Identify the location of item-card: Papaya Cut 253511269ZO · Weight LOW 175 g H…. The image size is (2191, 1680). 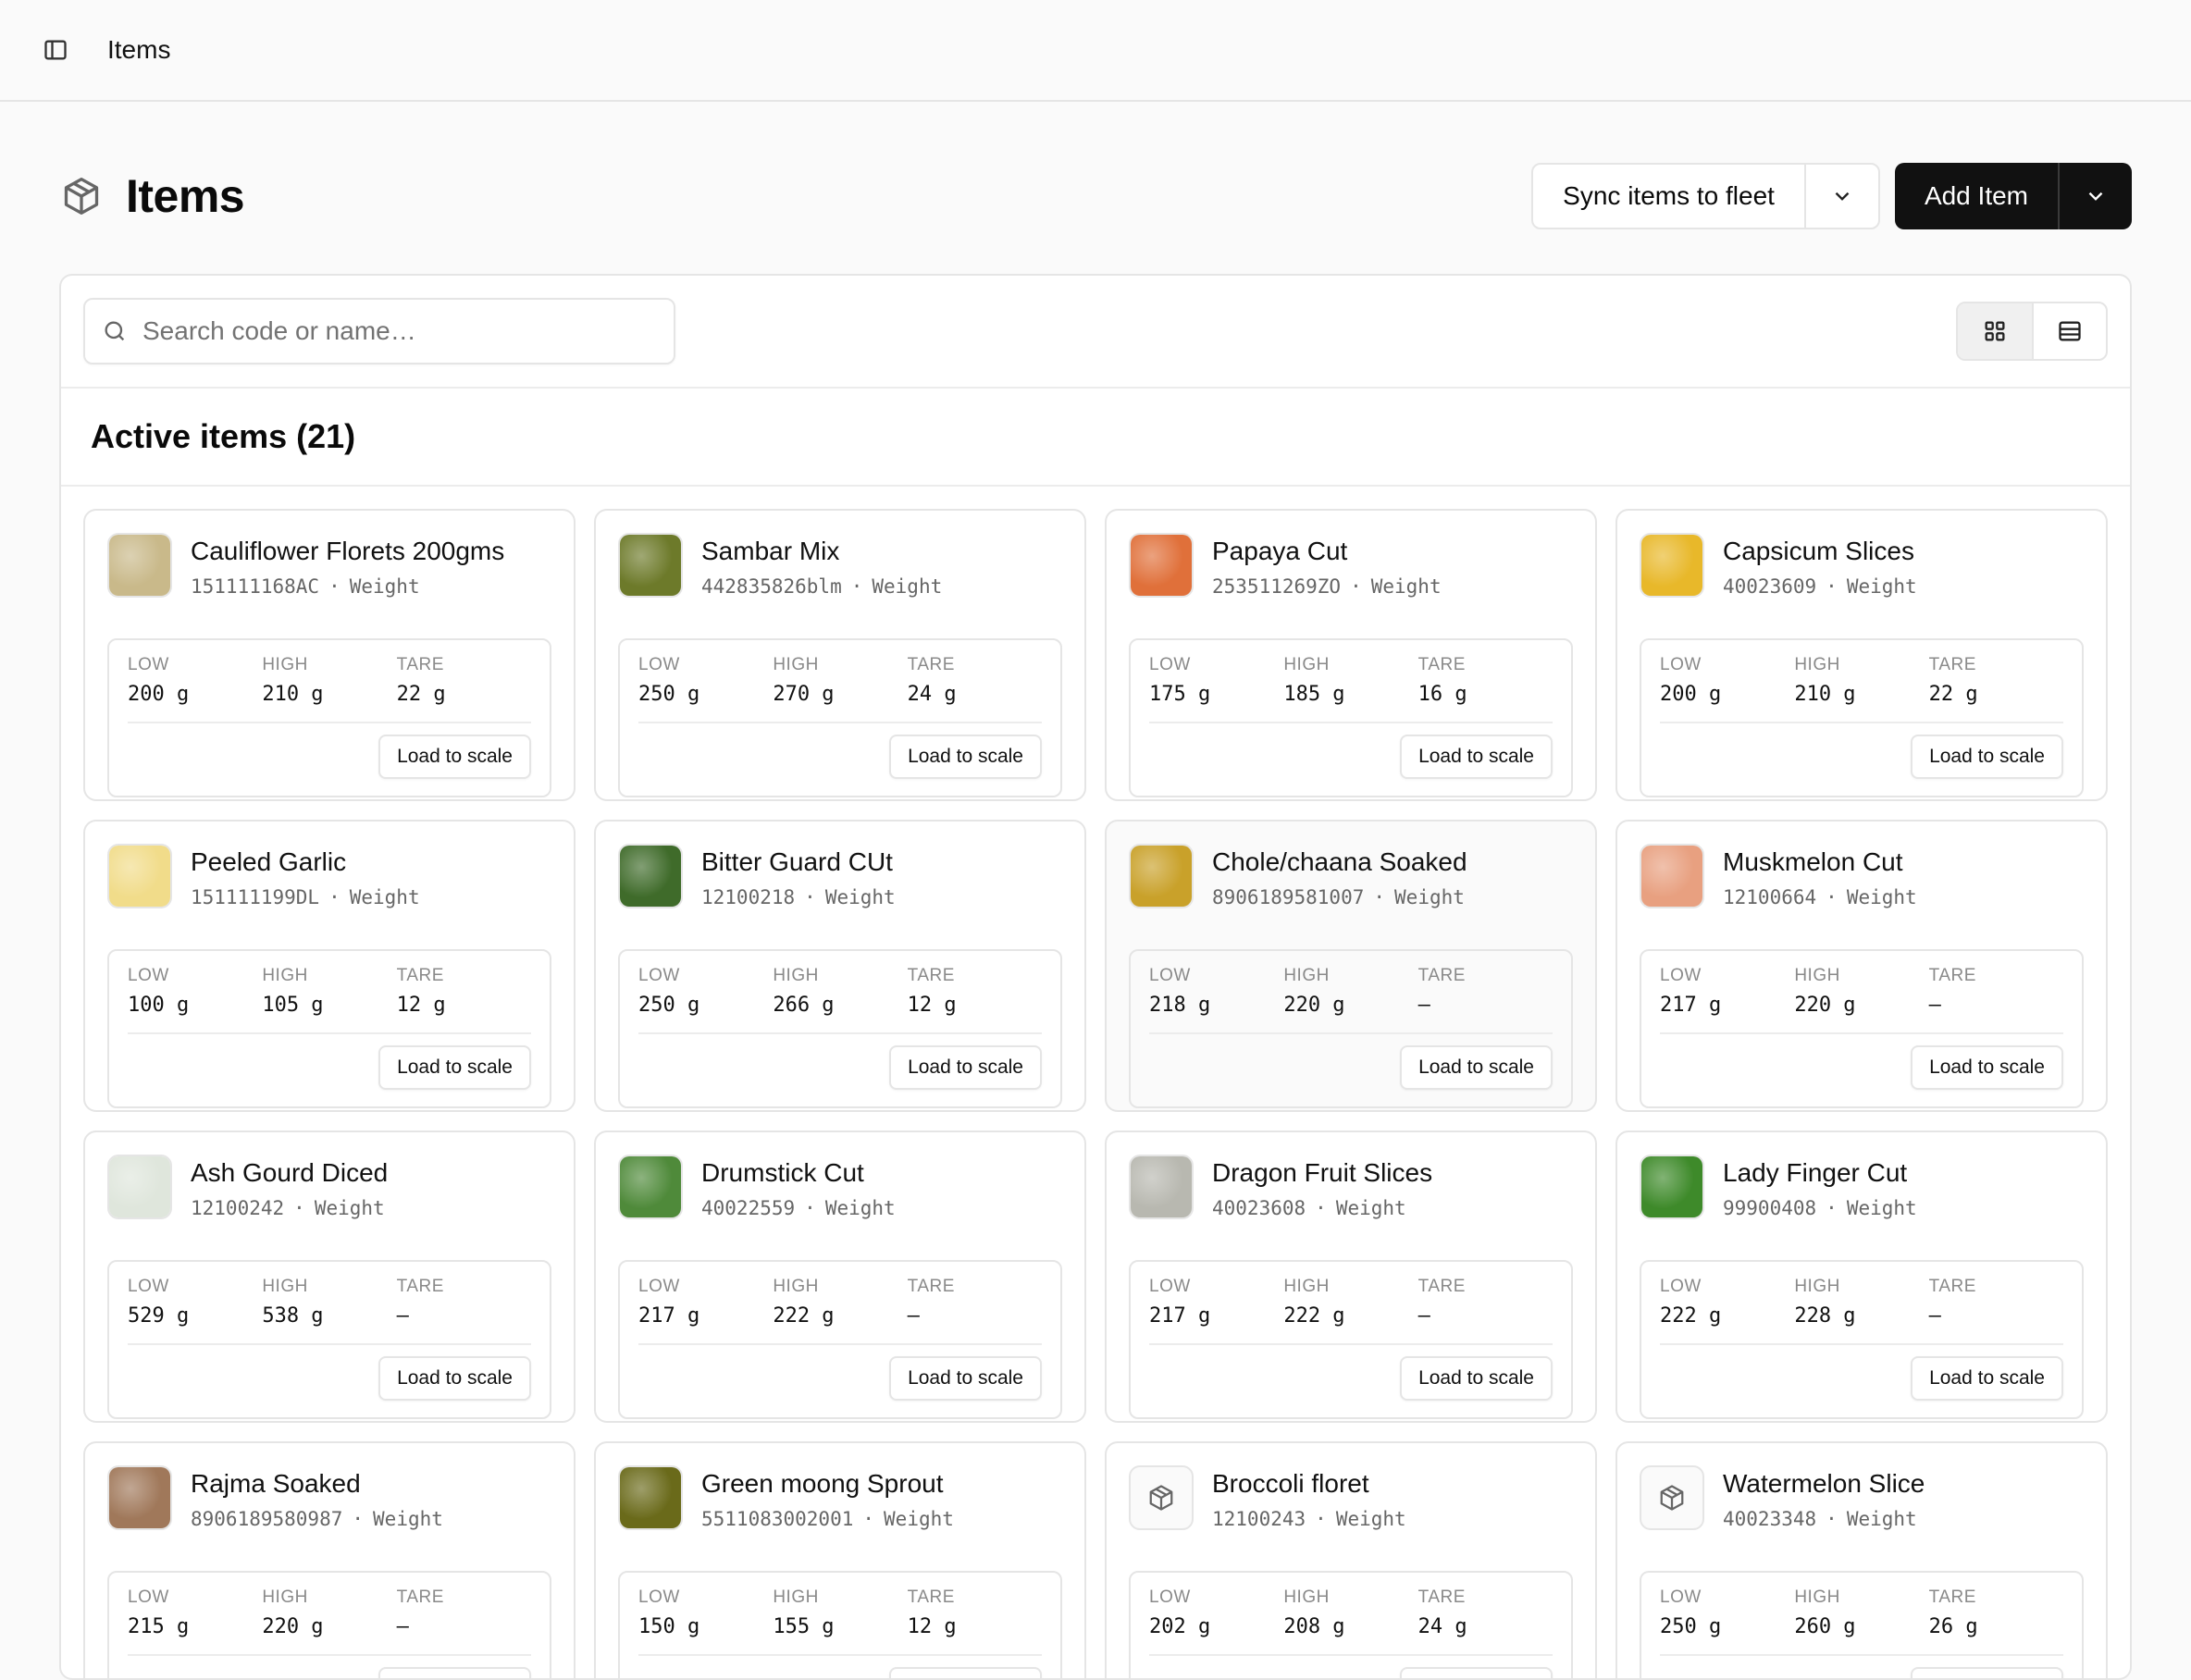
(1351, 655).